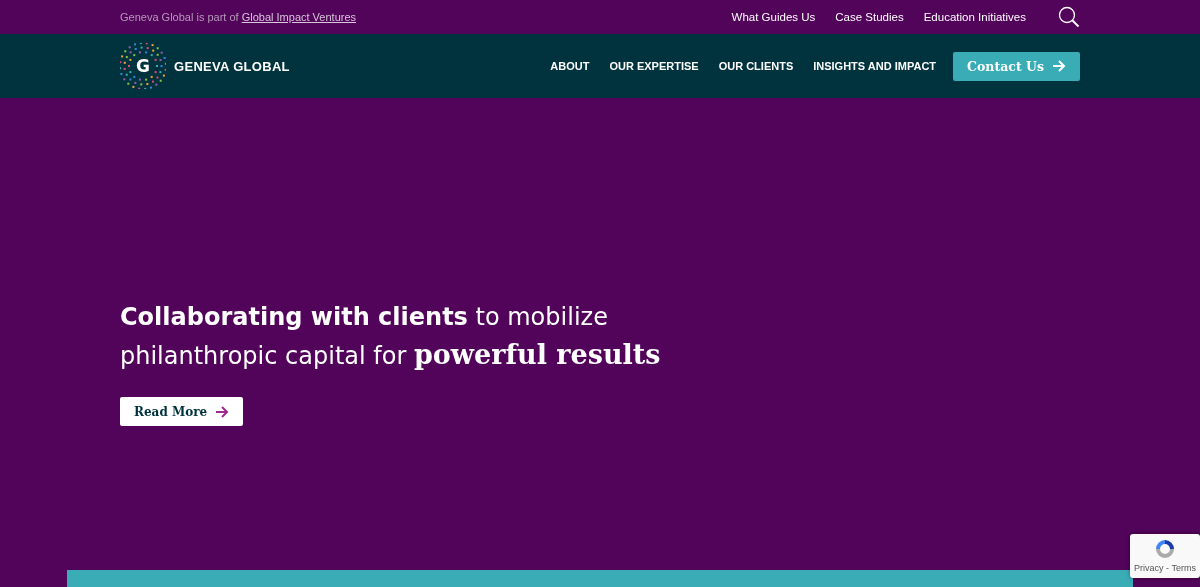 The image size is (1200, 587). Describe the element at coordinates (869, 17) in the screenshot. I see `top-link: Case Studies` at that location.